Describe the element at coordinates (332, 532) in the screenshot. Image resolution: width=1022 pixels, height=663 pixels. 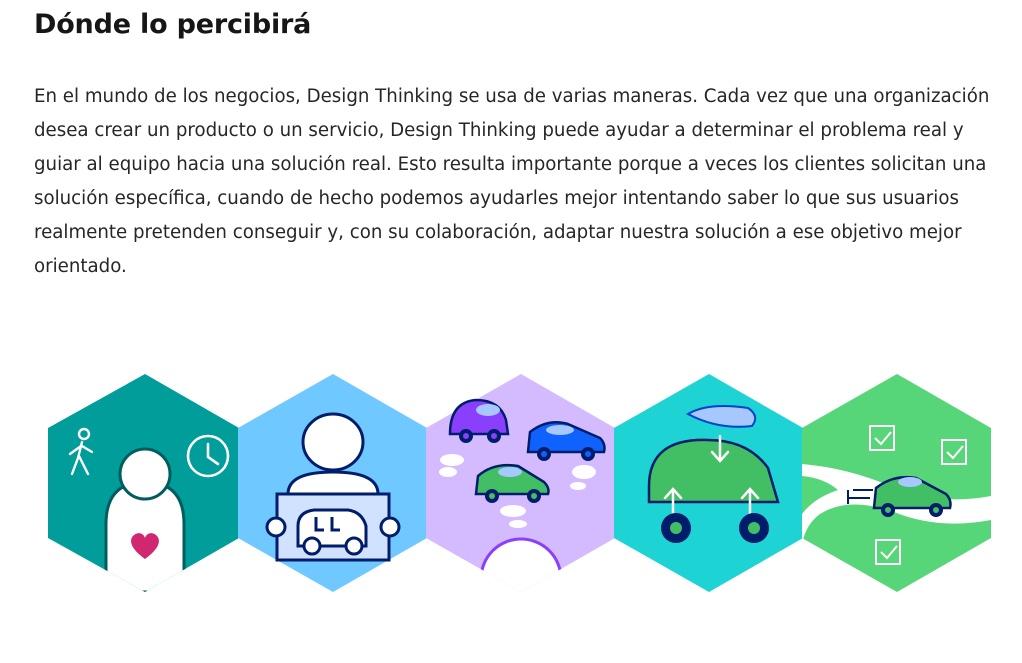
I see `car-sign-icon` at that location.